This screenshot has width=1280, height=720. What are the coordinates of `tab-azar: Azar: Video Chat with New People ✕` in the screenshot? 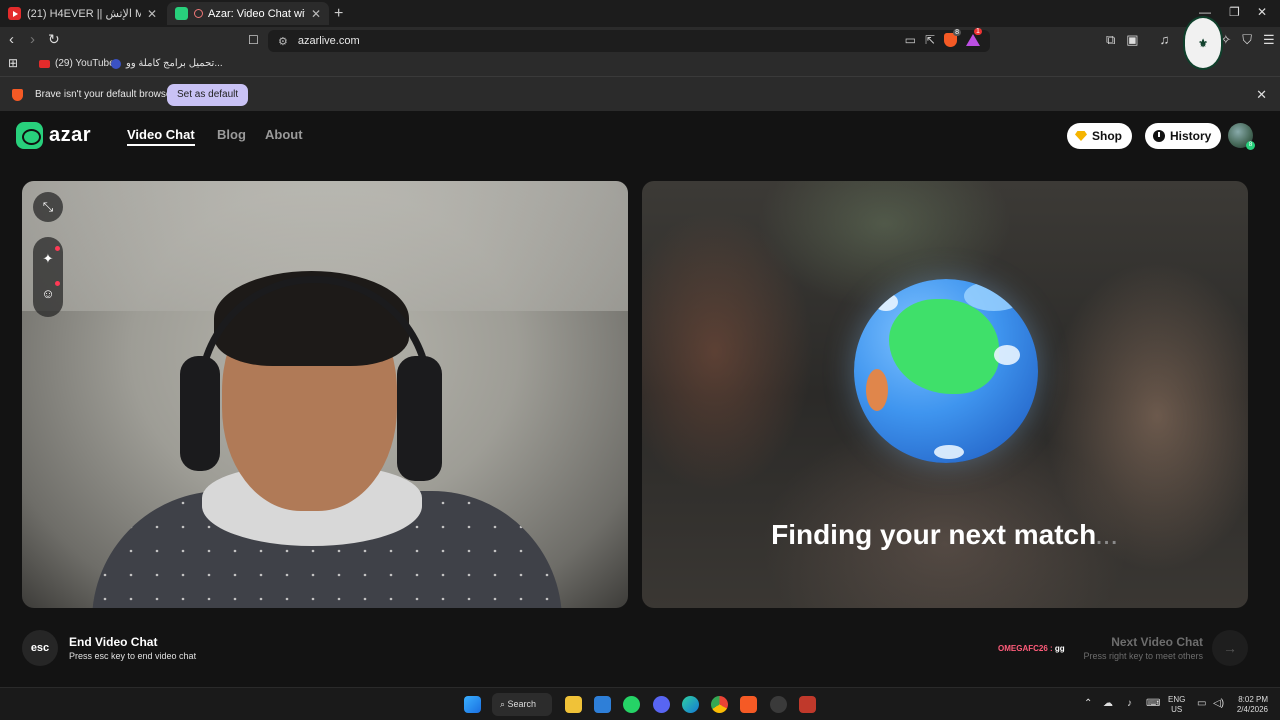 It's located at (248, 13).